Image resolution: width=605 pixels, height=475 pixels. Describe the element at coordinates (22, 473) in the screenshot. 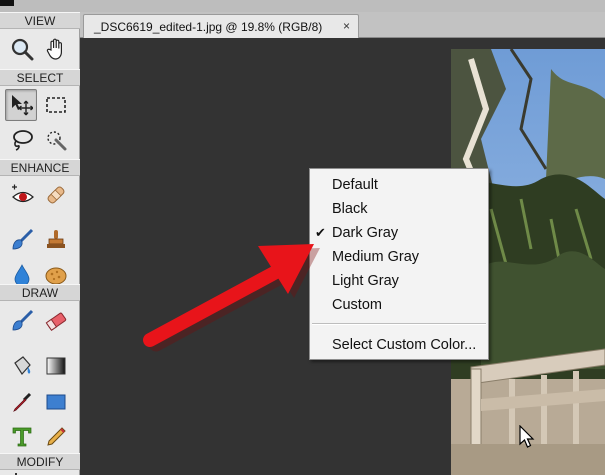

I see `crop-button` at that location.